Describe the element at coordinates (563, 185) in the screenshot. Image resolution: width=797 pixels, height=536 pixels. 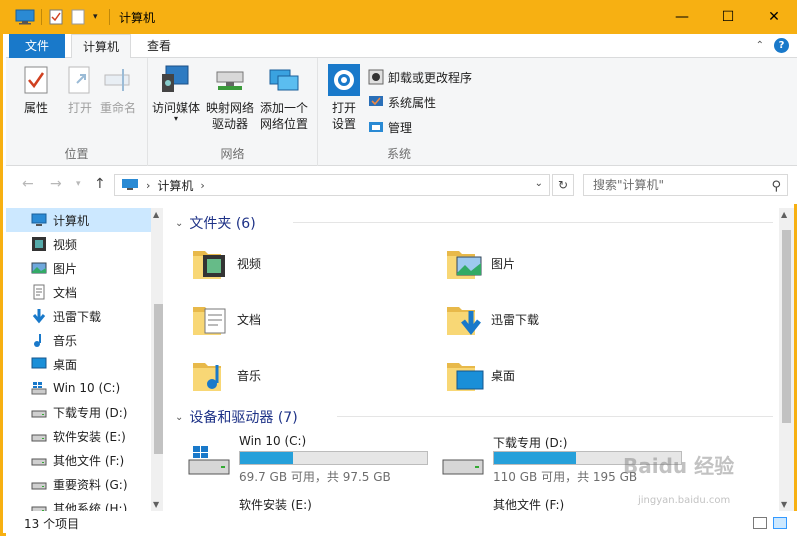
I see `refresh-button: ↻` at that location.